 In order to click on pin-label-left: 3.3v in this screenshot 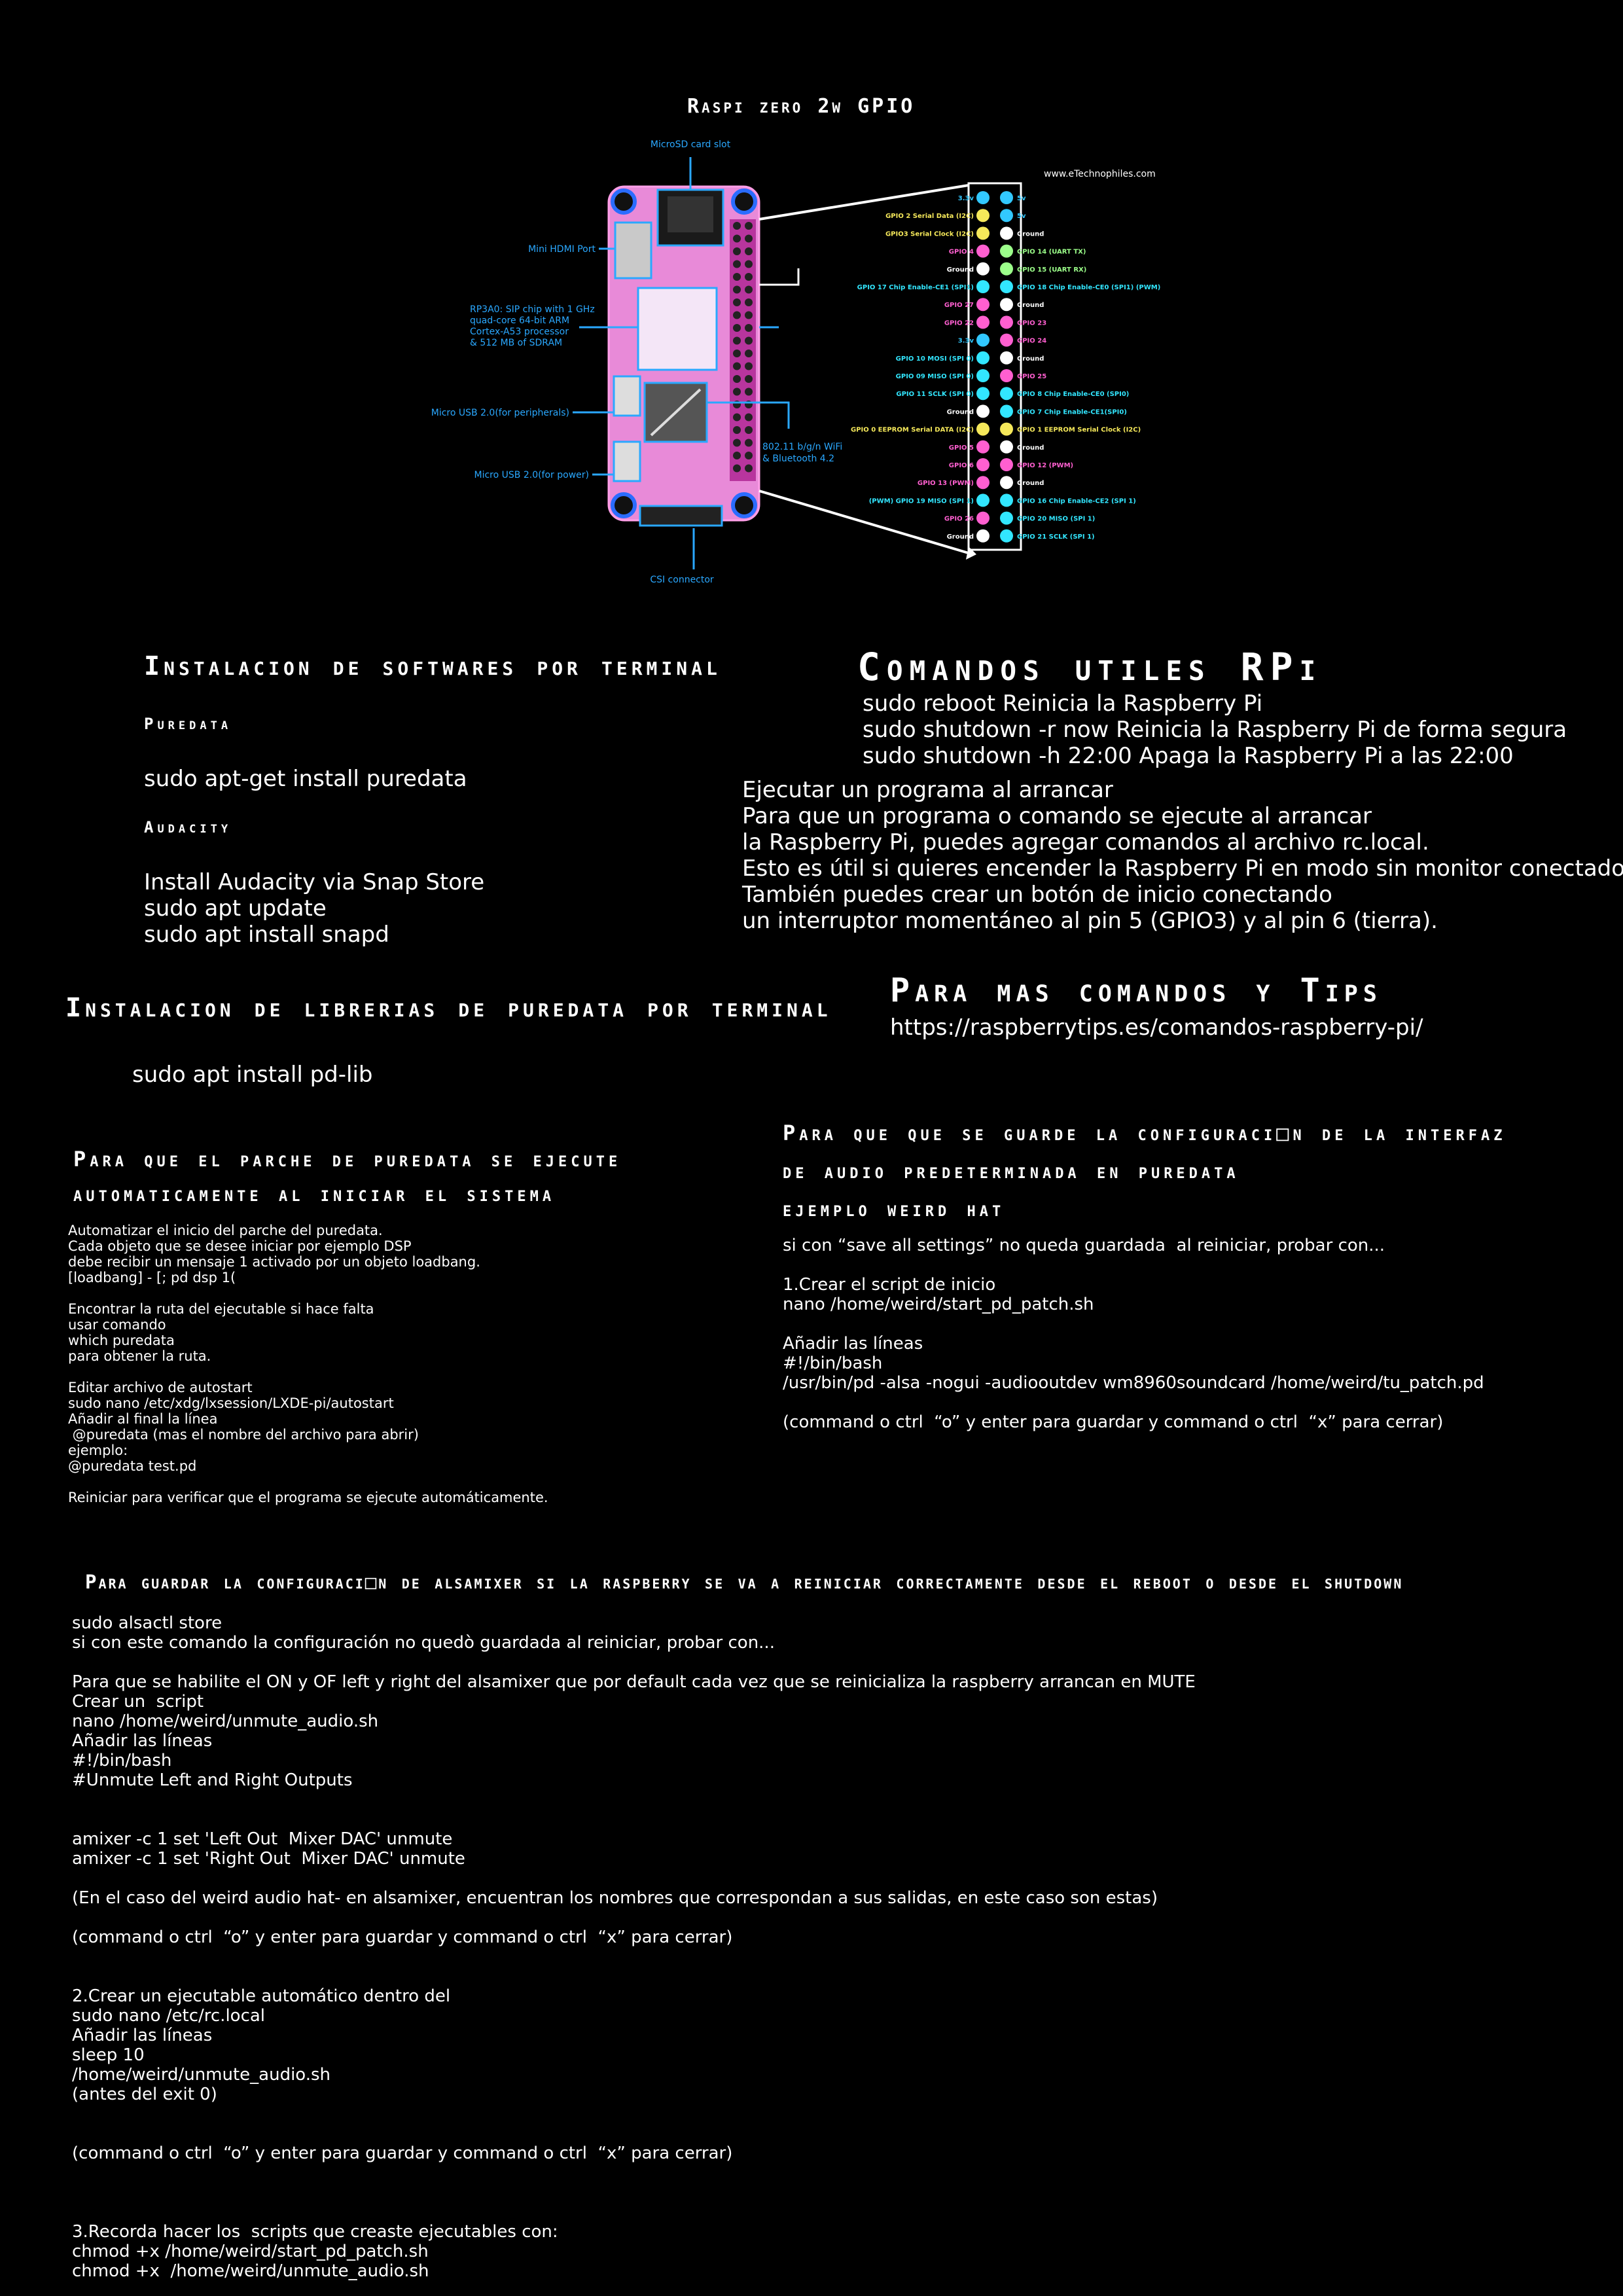, I will do `click(966, 341)`.